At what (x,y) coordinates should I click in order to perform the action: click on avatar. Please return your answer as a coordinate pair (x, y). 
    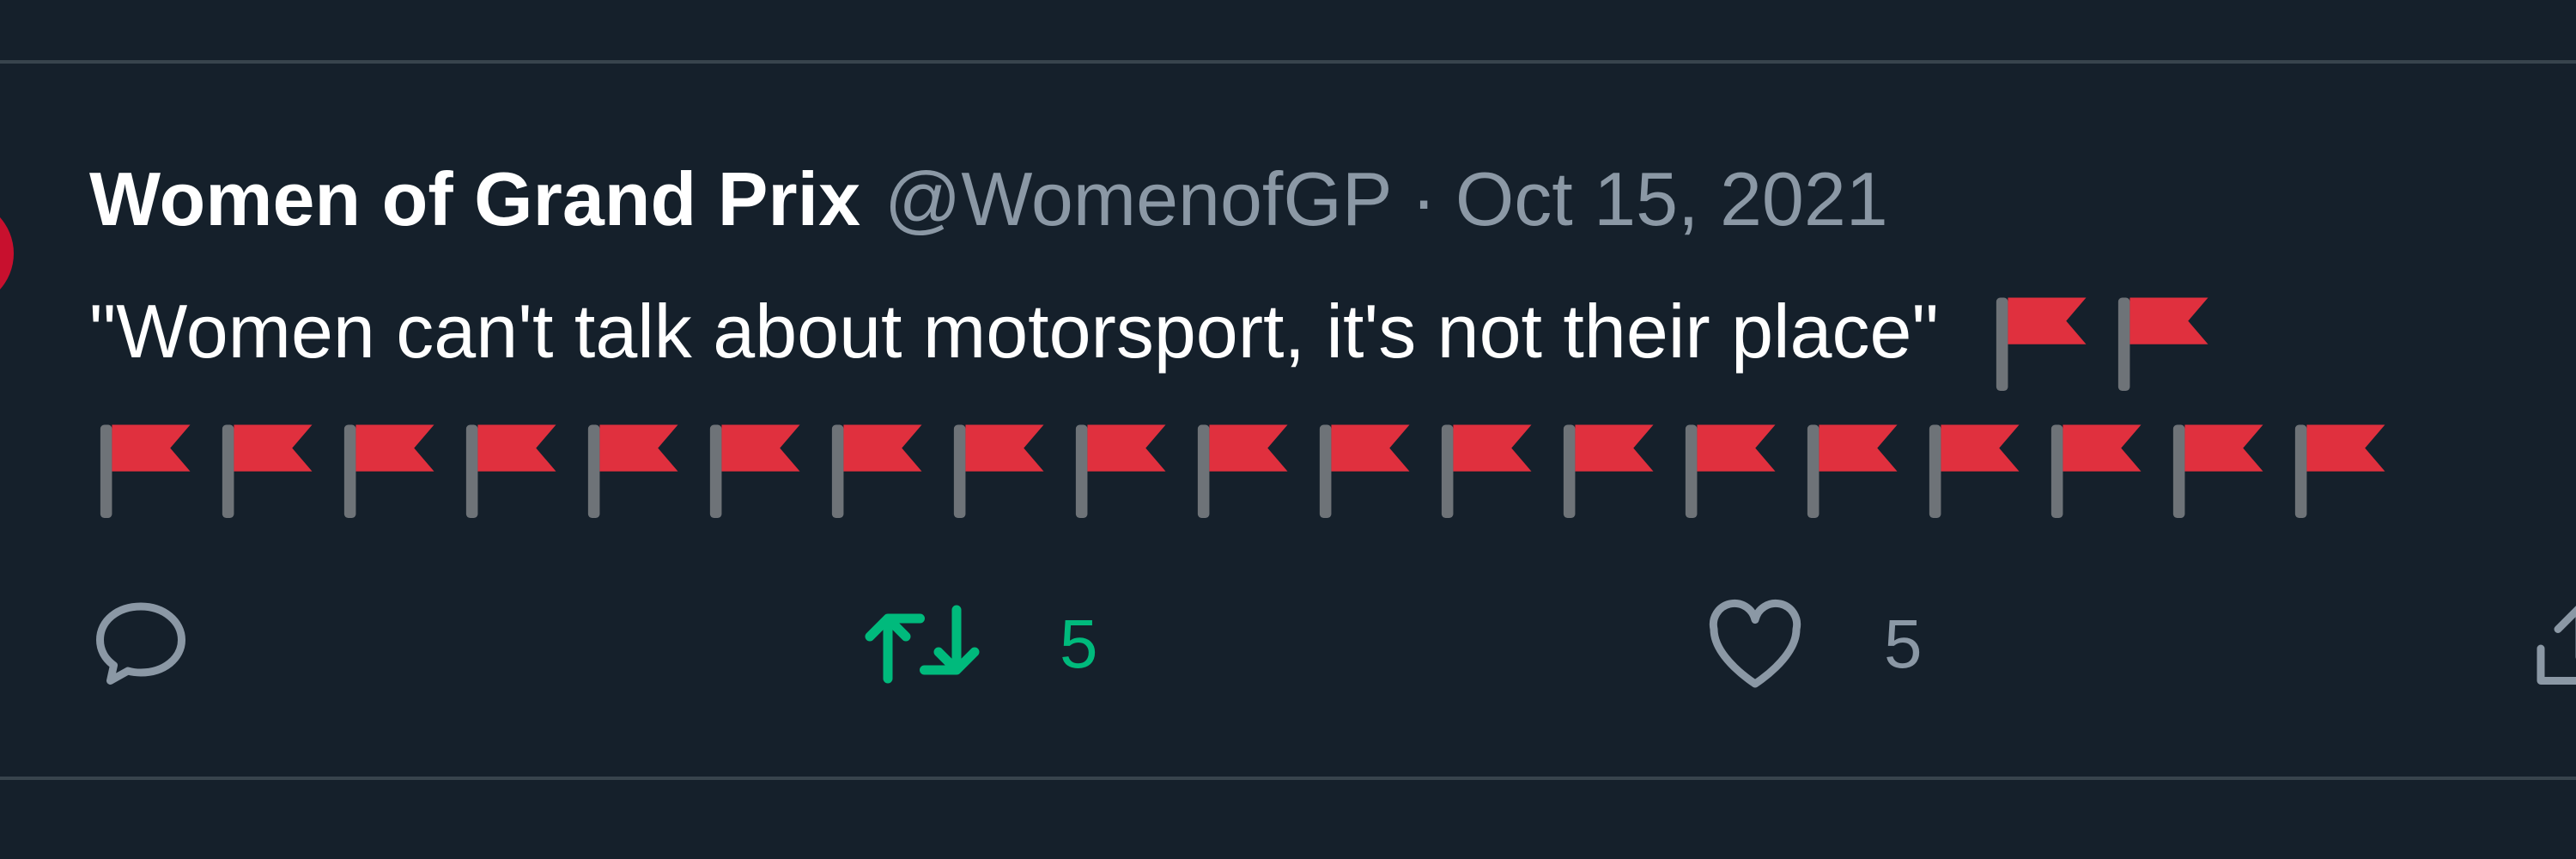
    Looking at the image, I should click on (7, 254).